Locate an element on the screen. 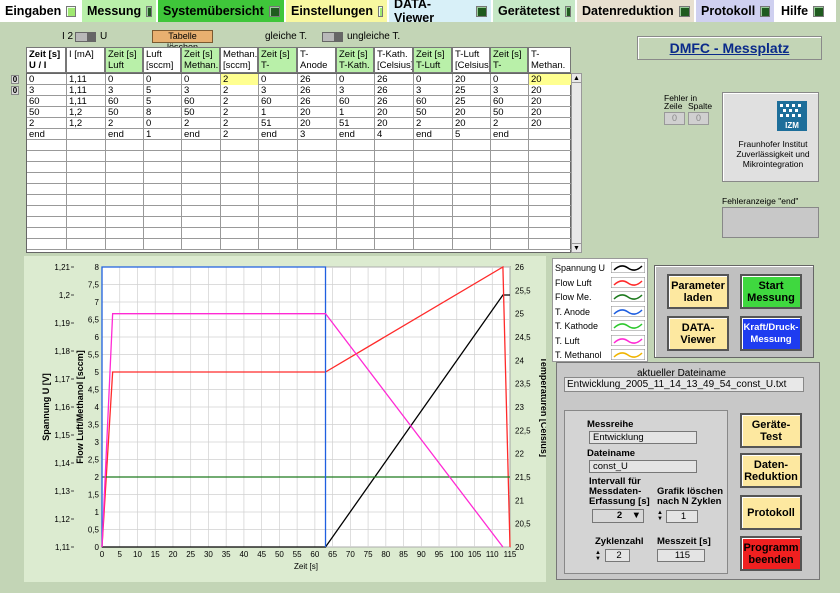 This screenshot has height=593, width=840. data-viewer-button: DATA- Viewer is located at coordinates (698, 333).